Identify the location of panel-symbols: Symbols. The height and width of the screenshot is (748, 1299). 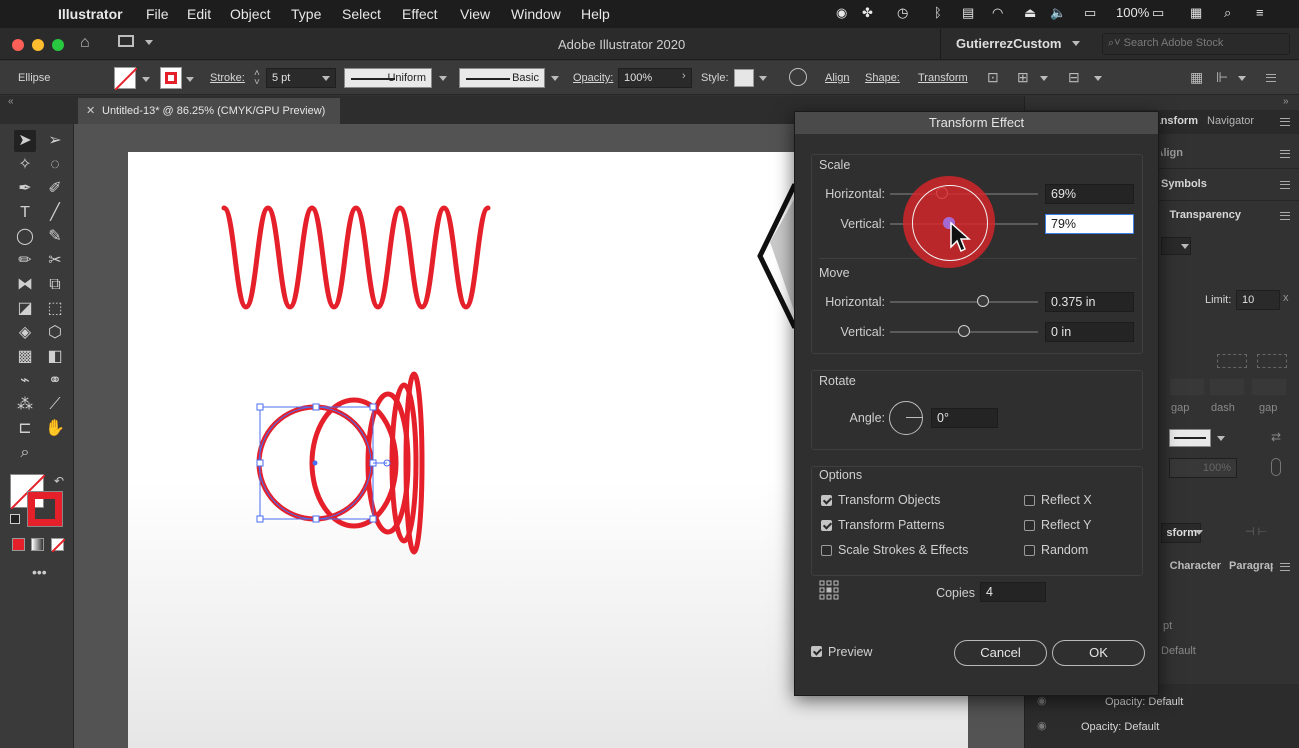
(1184, 184).